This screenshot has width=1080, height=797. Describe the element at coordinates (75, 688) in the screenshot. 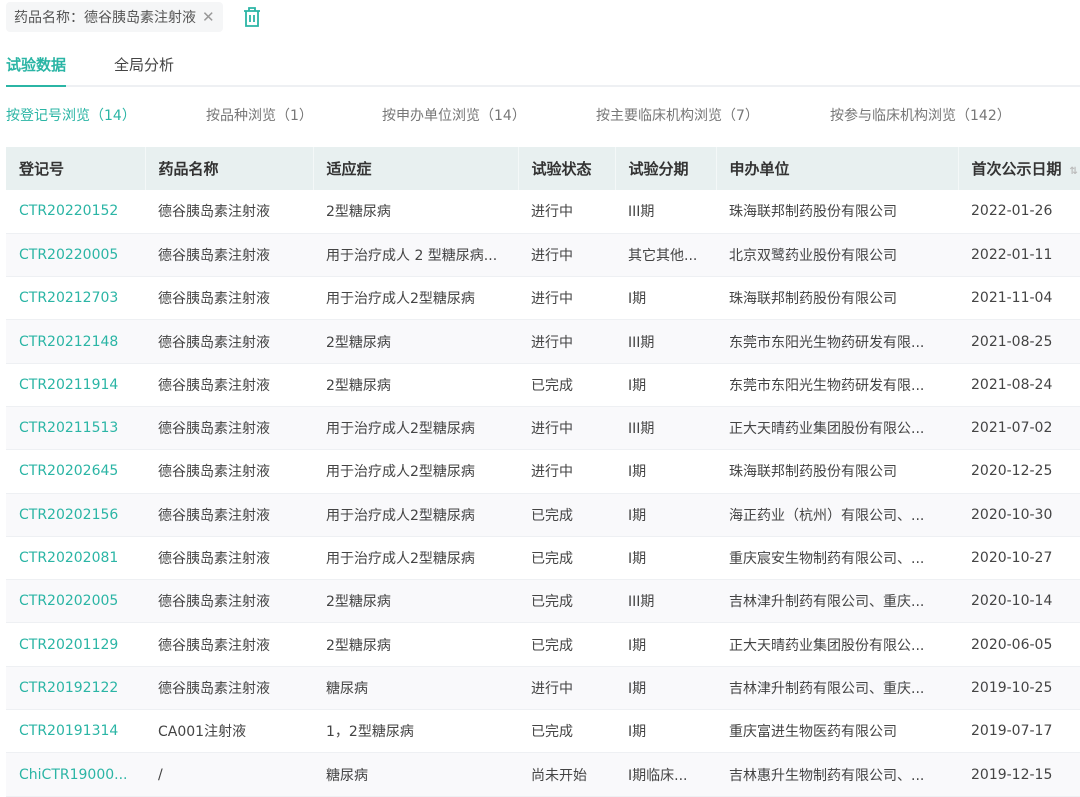

I see `cell-registration-no: CTR20192122` at that location.